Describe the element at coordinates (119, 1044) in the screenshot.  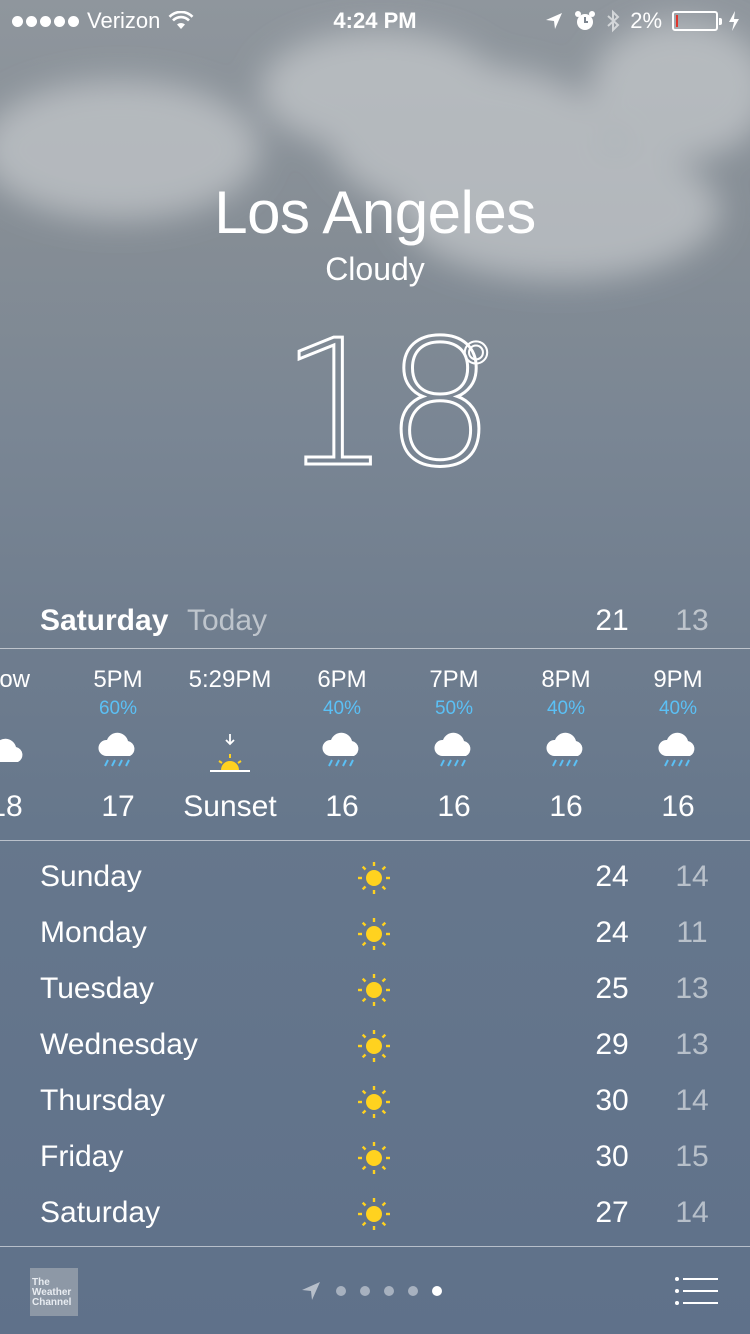
I see `day-name: Wednesday` at that location.